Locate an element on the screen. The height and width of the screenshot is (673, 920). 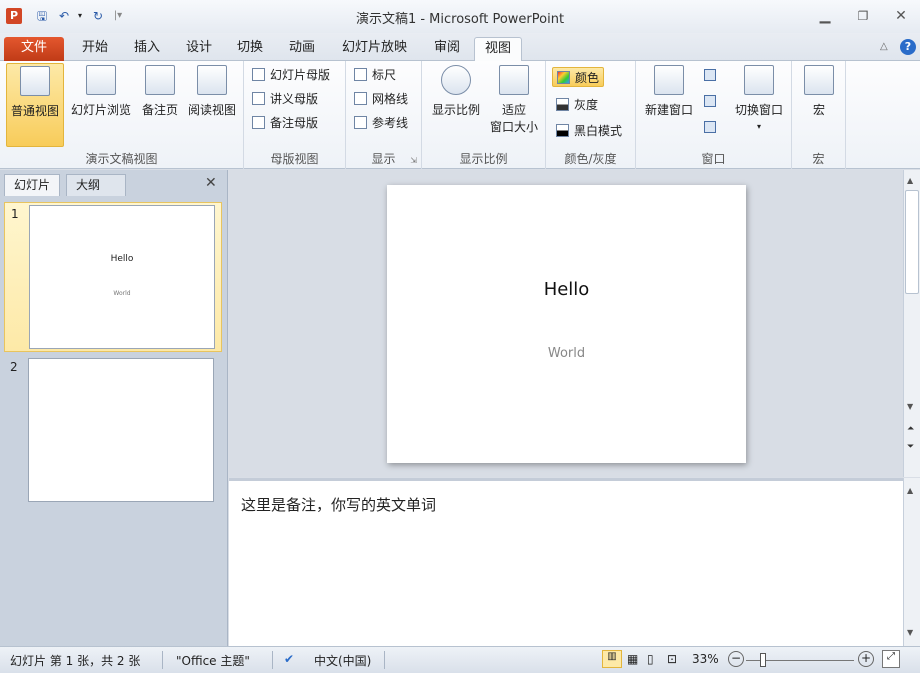
zoom-out-icon: − is located at coordinates (736, 659).